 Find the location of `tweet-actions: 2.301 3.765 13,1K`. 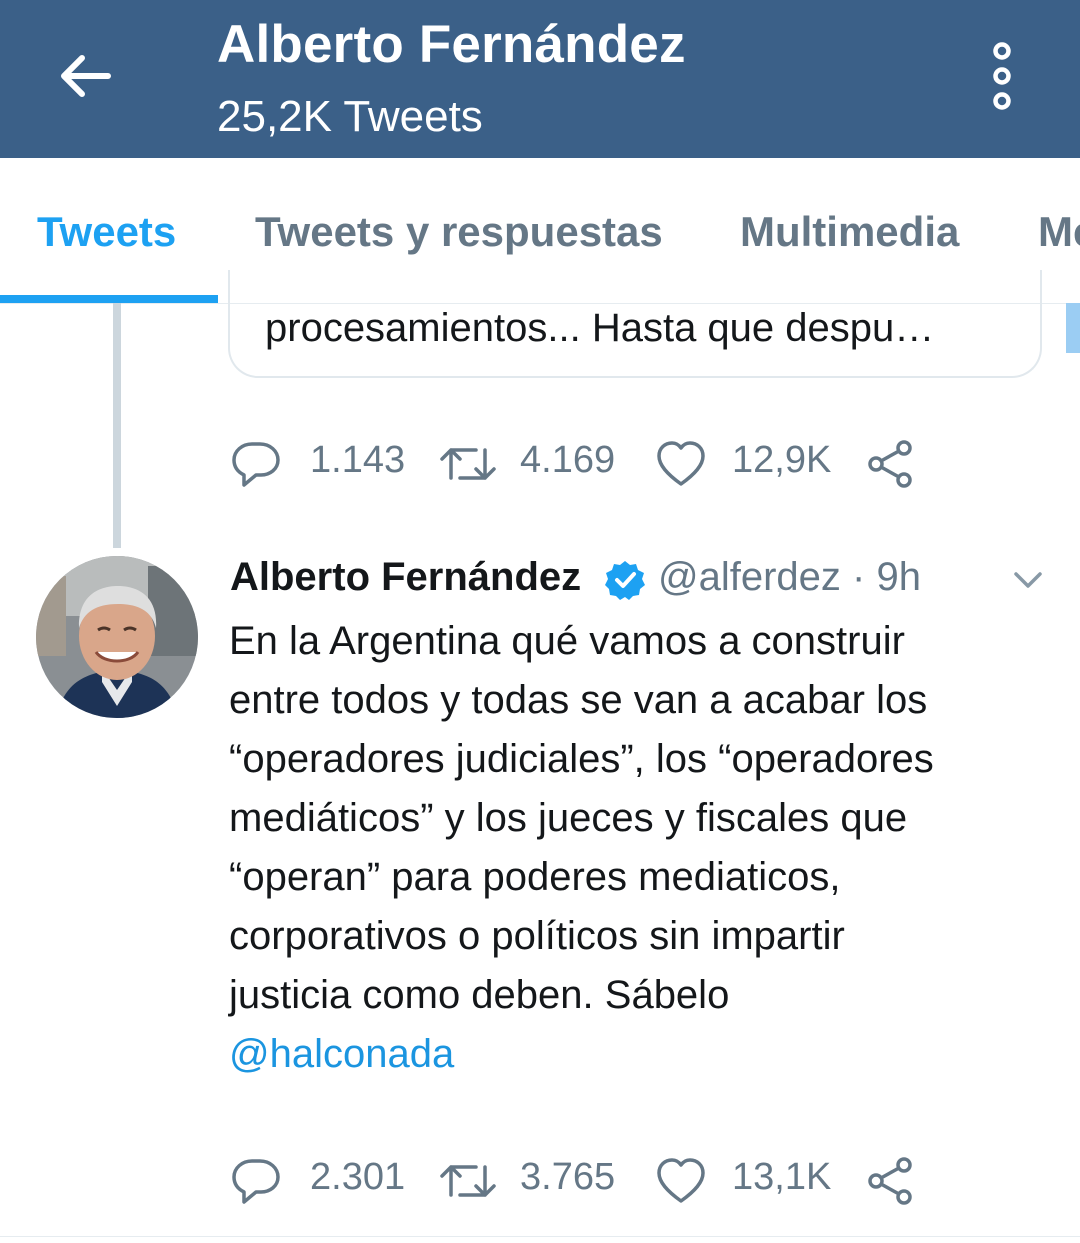

tweet-actions: 2.301 3.765 13,1K is located at coordinates (590, 1179).